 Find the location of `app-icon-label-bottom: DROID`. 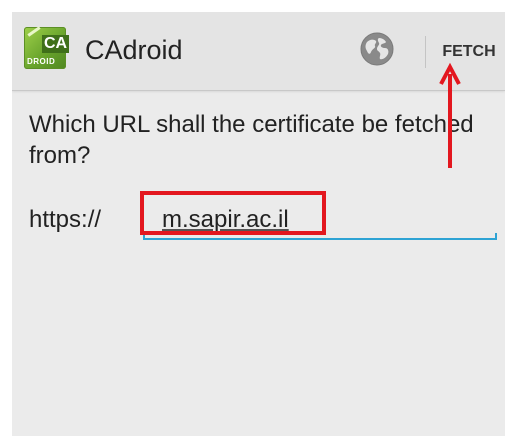

app-icon-label-bottom: DROID is located at coordinates (41, 61).